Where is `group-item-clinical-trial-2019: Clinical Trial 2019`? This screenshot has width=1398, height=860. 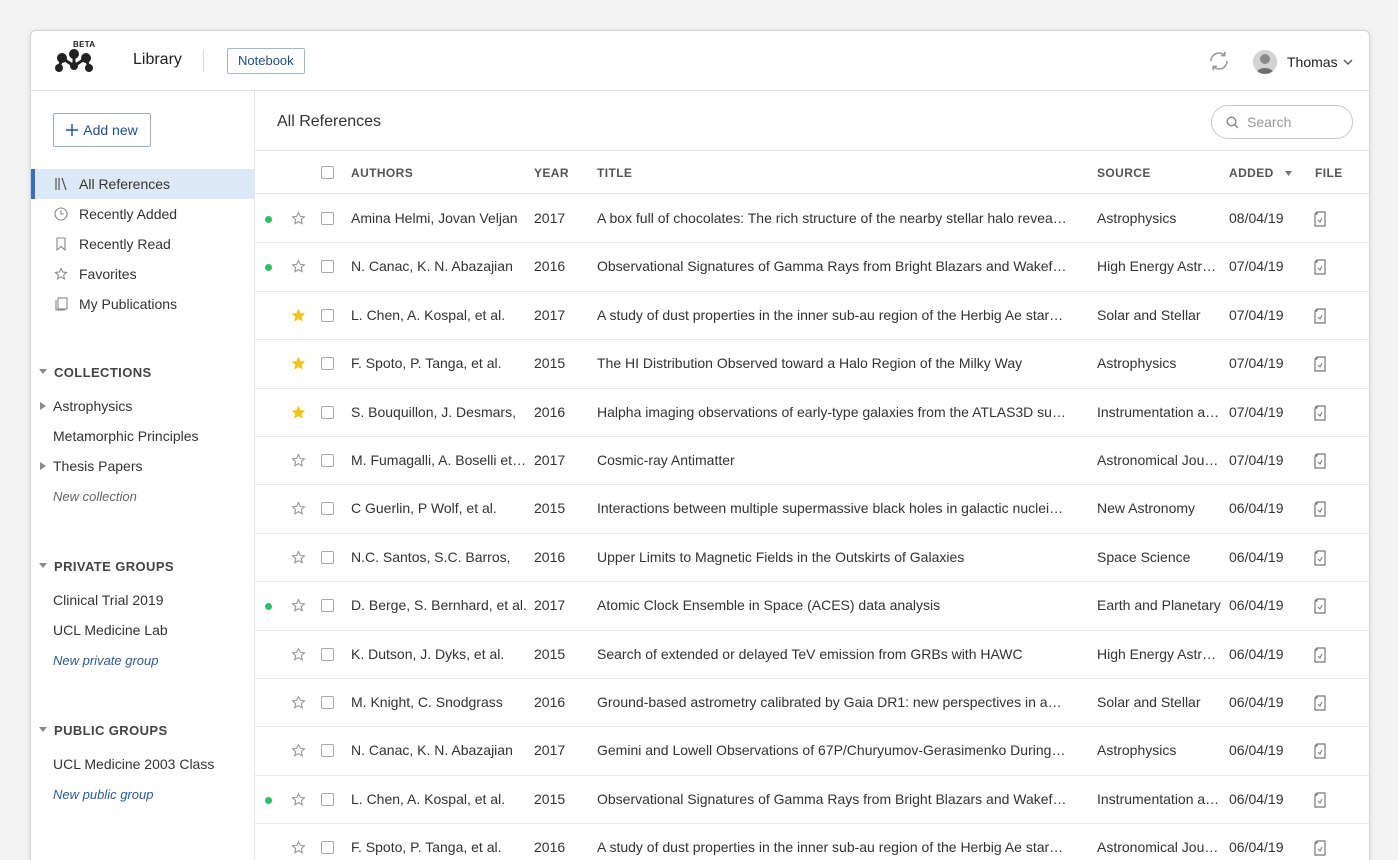 group-item-clinical-trial-2019: Clinical Trial 2019 is located at coordinates (143, 600).